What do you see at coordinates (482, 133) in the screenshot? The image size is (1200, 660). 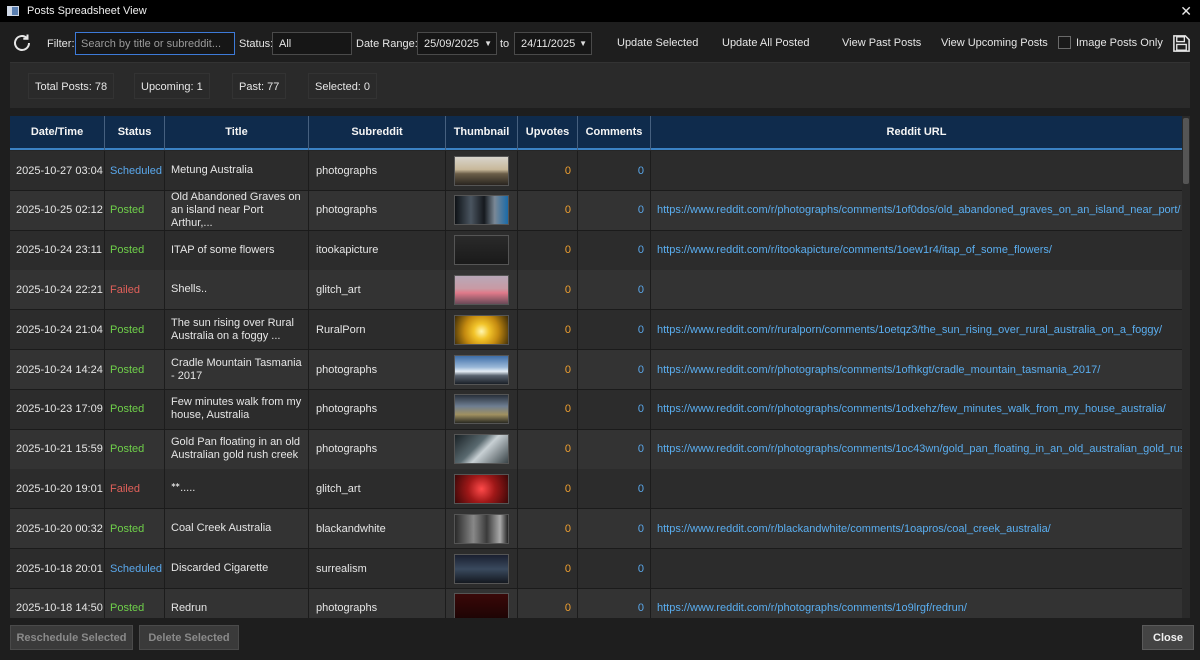 I see `column-header: Thumbnail` at bounding box center [482, 133].